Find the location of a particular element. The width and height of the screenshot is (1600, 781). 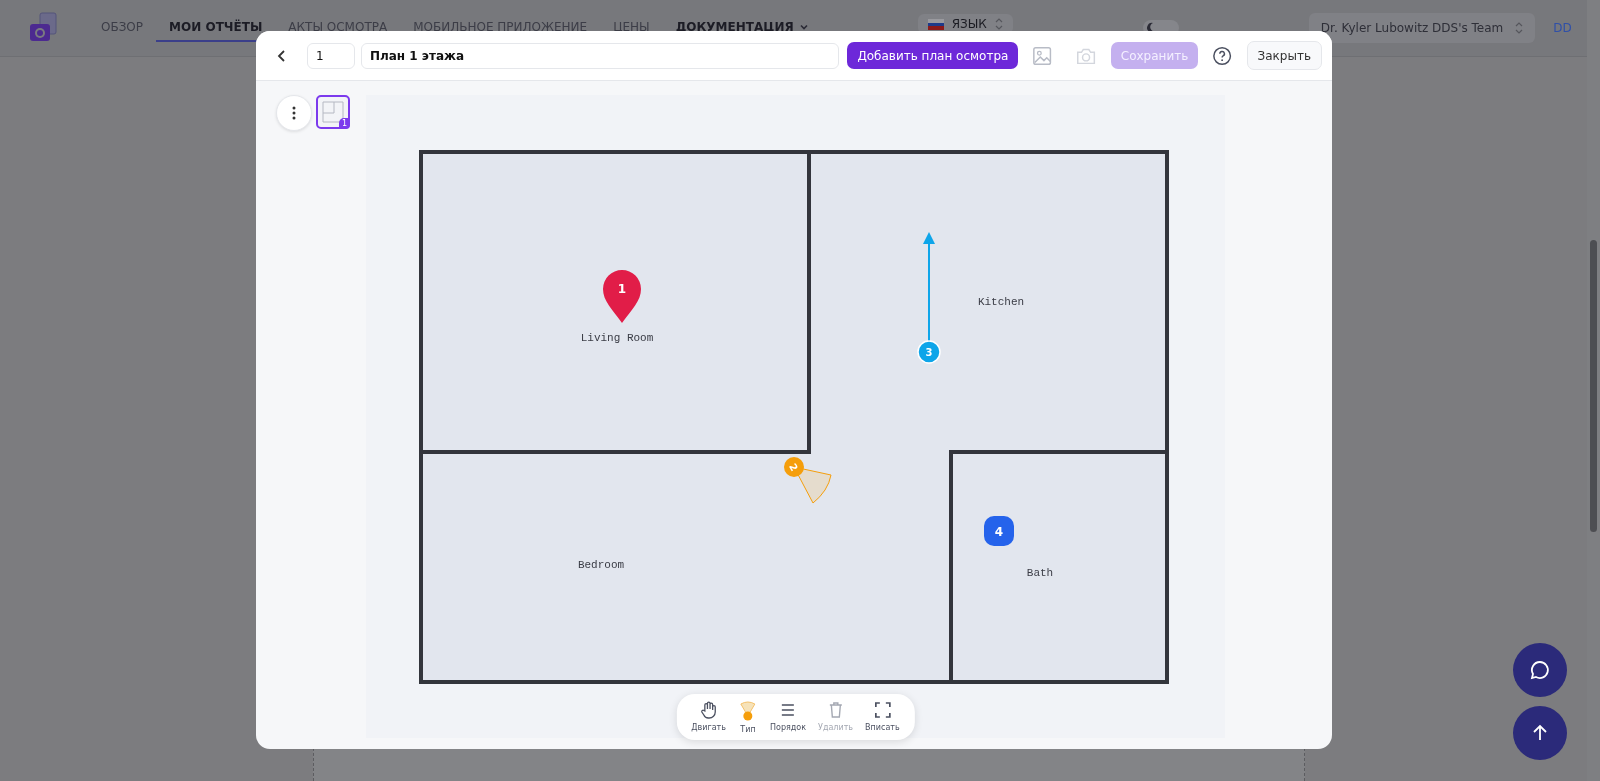

close-button: Закрыть is located at coordinates (1284, 55).